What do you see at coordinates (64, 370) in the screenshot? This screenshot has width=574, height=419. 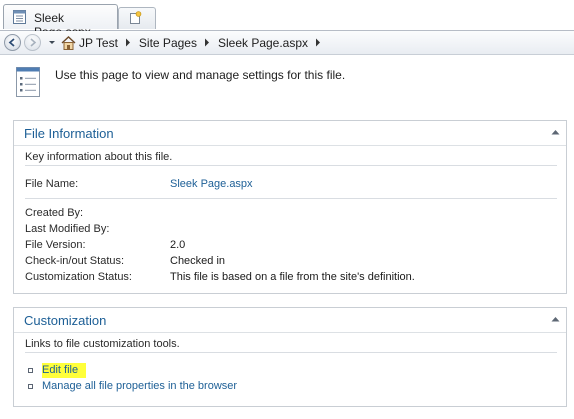 I see `edit-file-link: Edit file` at bounding box center [64, 370].